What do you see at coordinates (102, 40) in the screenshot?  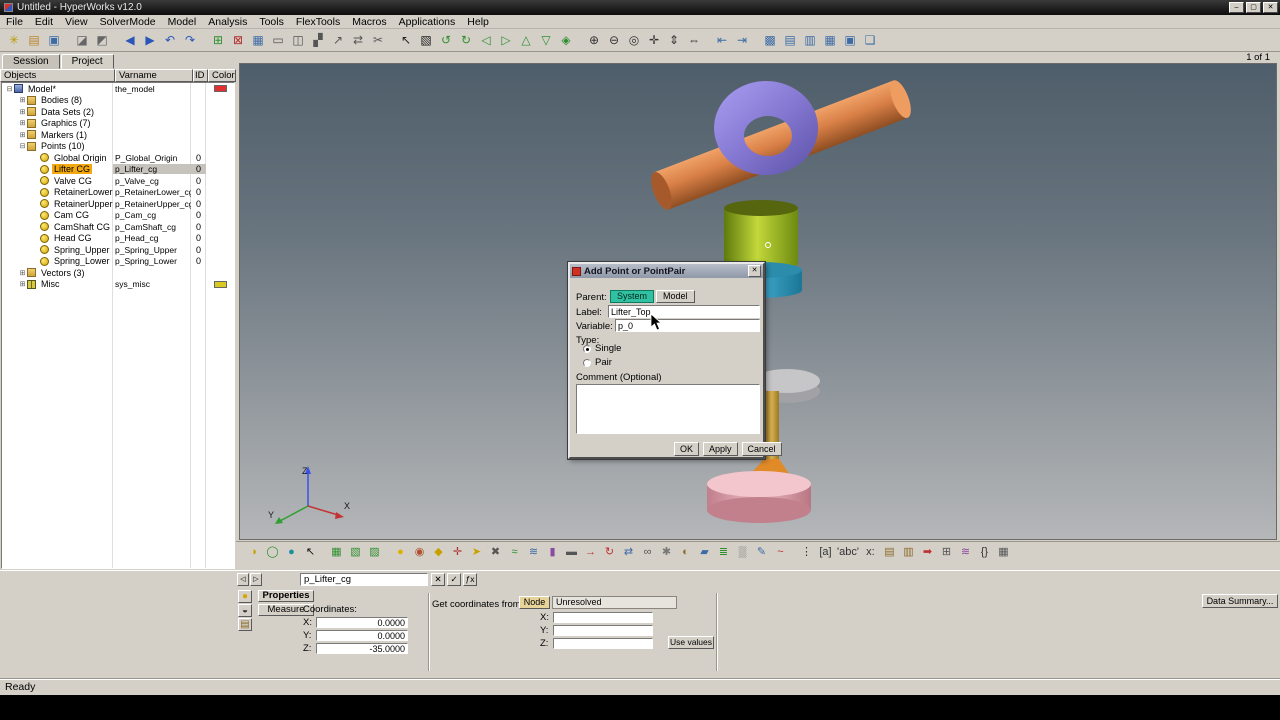 I see `export-model-icon: ◩` at bounding box center [102, 40].